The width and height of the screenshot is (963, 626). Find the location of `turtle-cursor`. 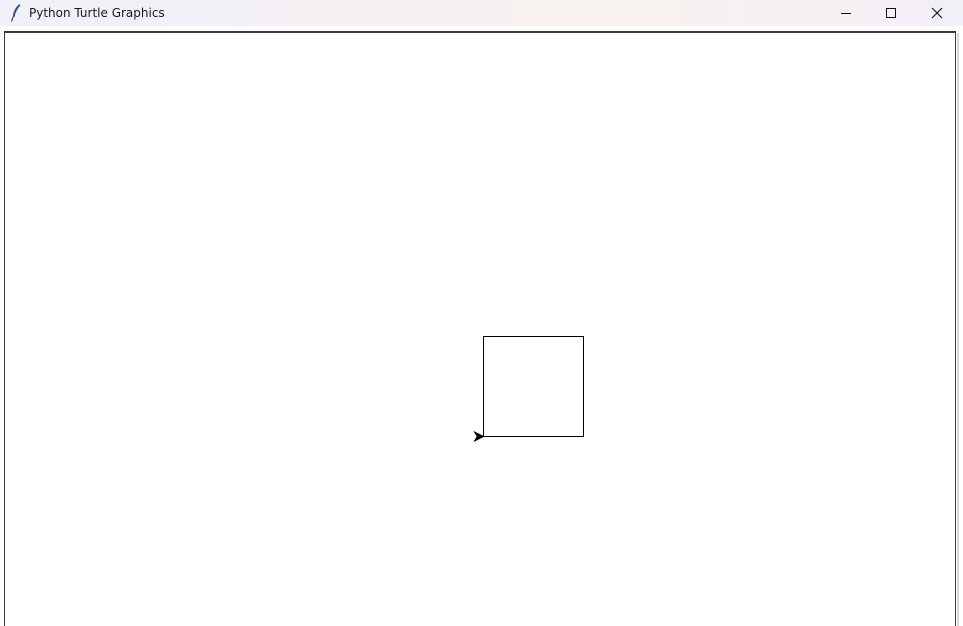

turtle-cursor is located at coordinates (479, 436).